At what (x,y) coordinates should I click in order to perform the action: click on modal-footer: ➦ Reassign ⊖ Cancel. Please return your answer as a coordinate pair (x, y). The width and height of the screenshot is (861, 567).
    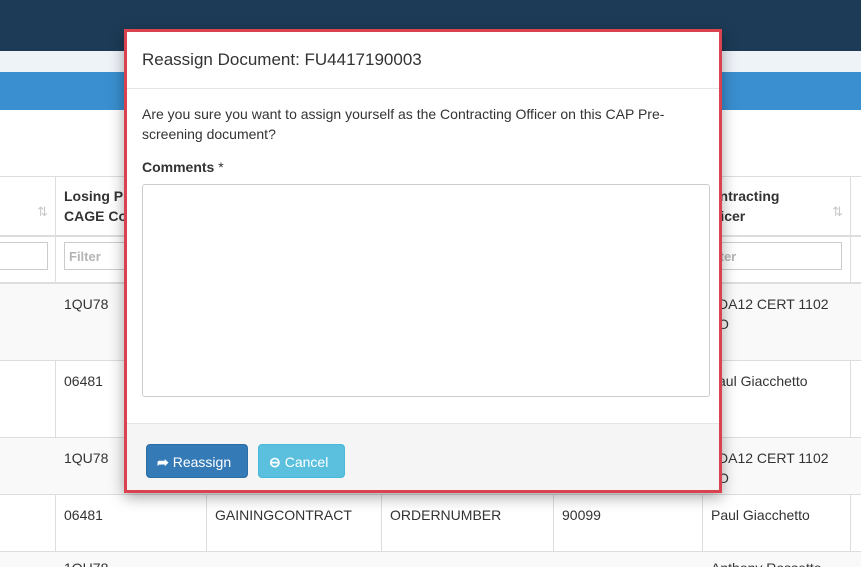
    Looking at the image, I should click on (423, 456).